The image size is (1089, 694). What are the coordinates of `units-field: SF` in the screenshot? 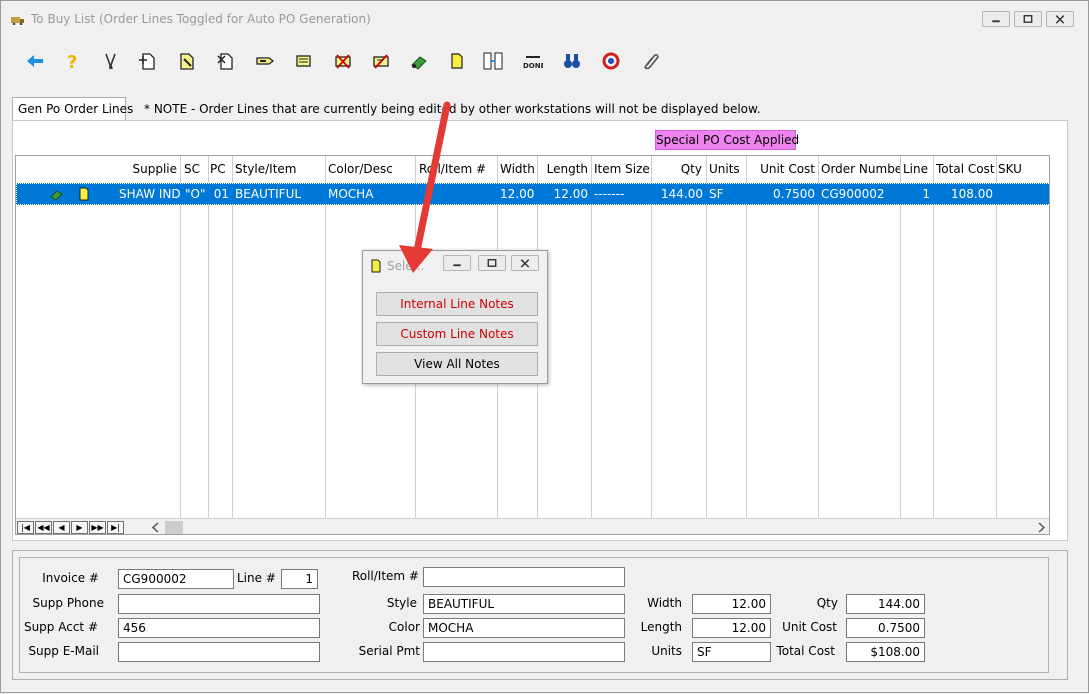 It's located at (731, 652).